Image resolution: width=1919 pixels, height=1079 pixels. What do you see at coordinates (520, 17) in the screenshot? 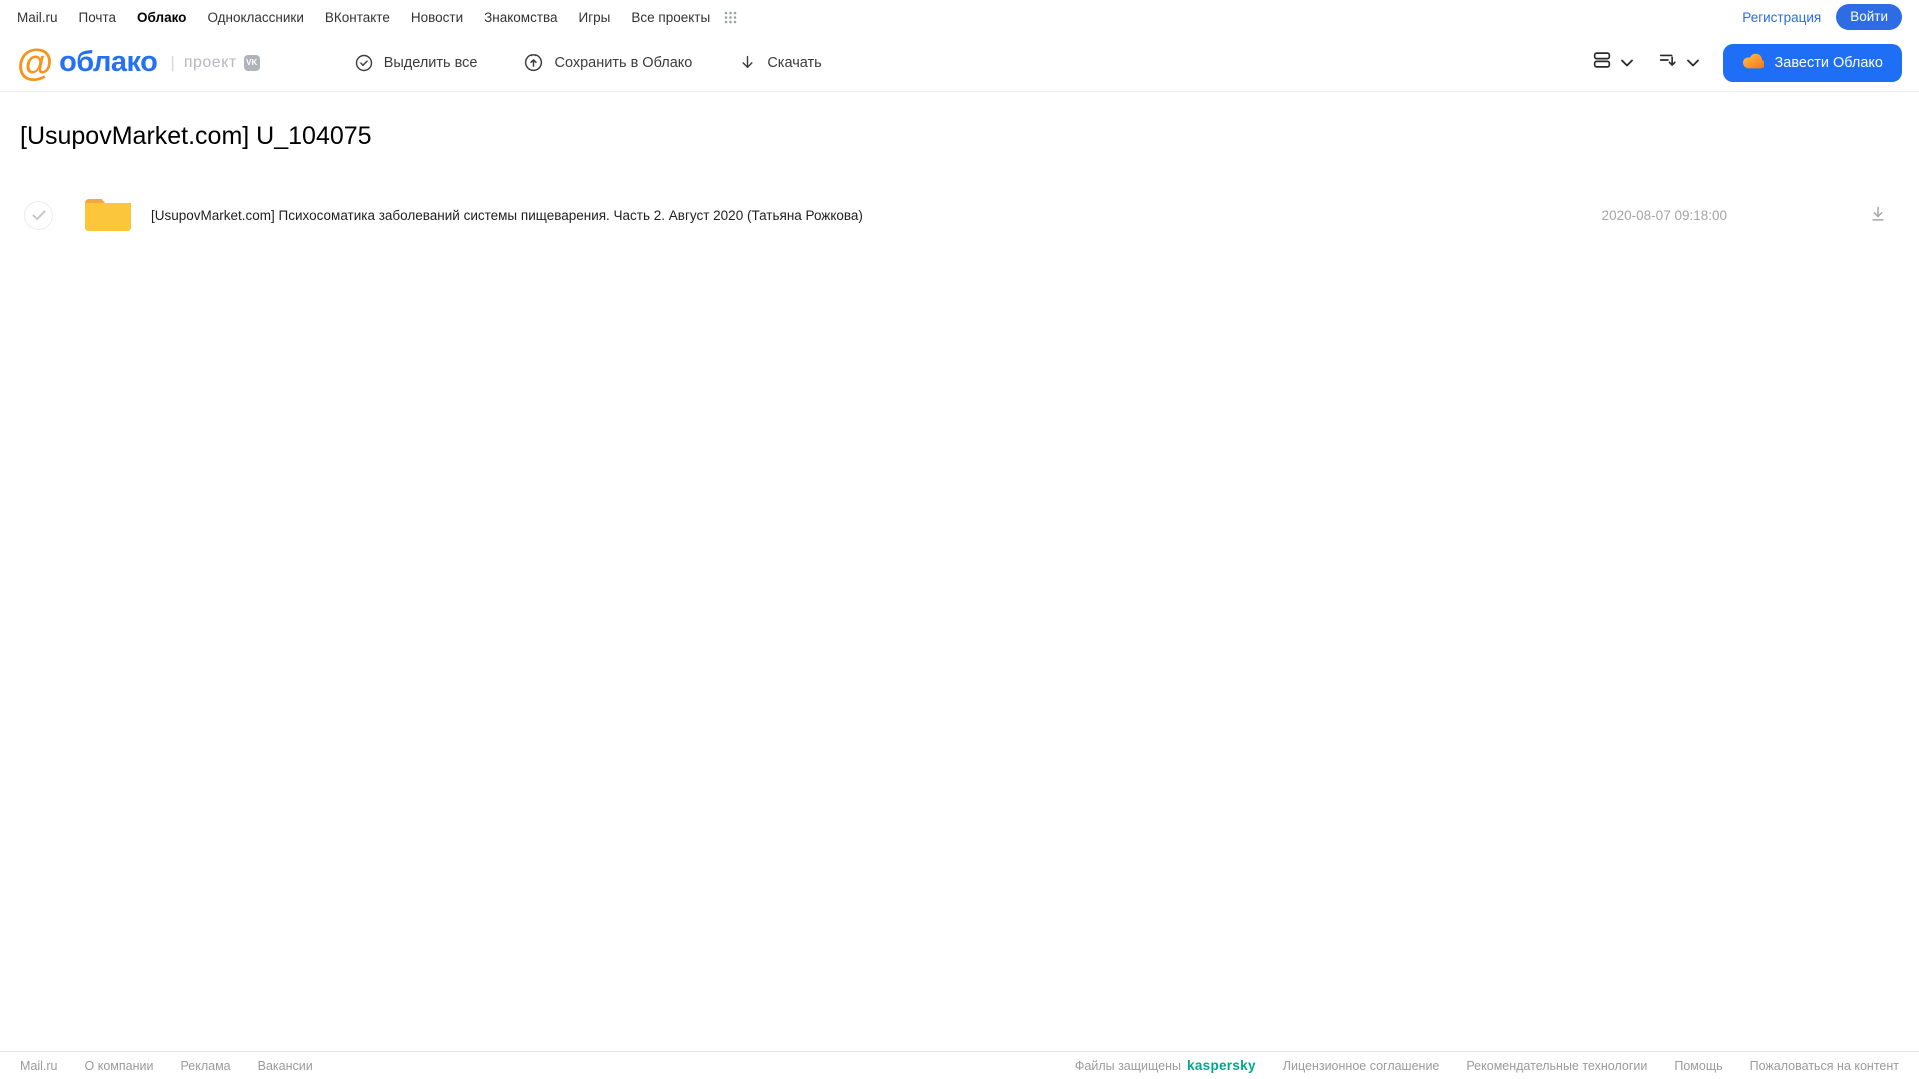
I see `nav-dating: Знакомства` at bounding box center [520, 17].